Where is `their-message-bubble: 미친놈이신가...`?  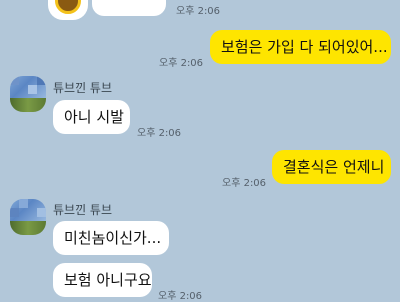 their-message-bubble: 미친놈이신가... is located at coordinates (111, 238).